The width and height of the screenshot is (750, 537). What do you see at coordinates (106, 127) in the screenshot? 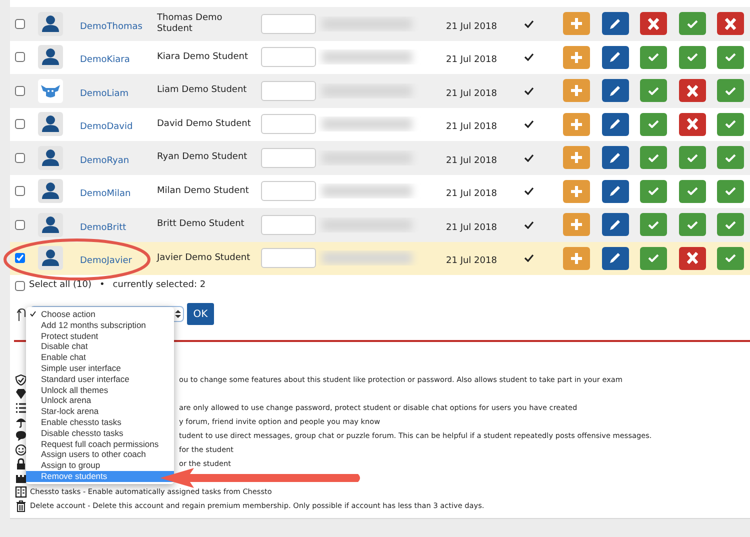
I see `username-link: DemoDavid` at bounding box center [106, 127].